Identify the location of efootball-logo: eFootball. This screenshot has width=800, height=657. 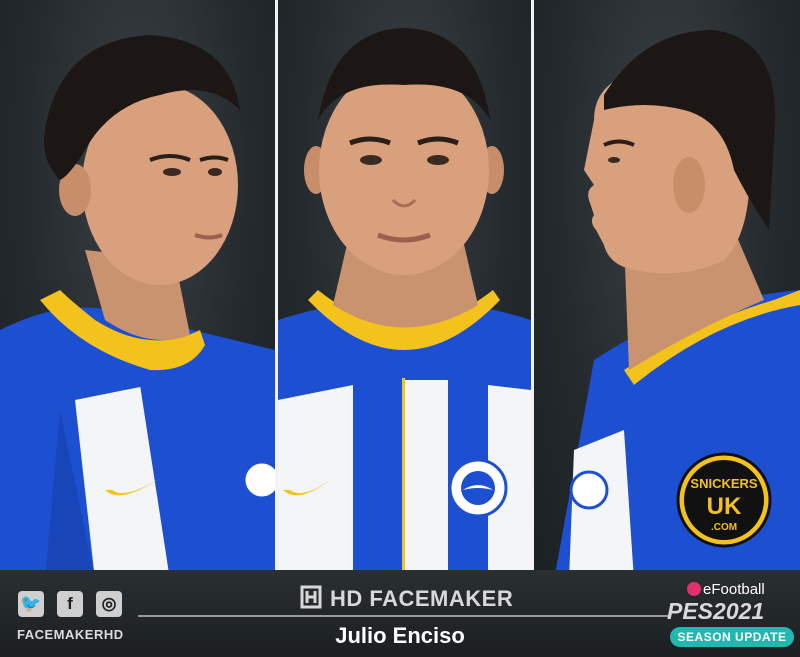
(726, 589).